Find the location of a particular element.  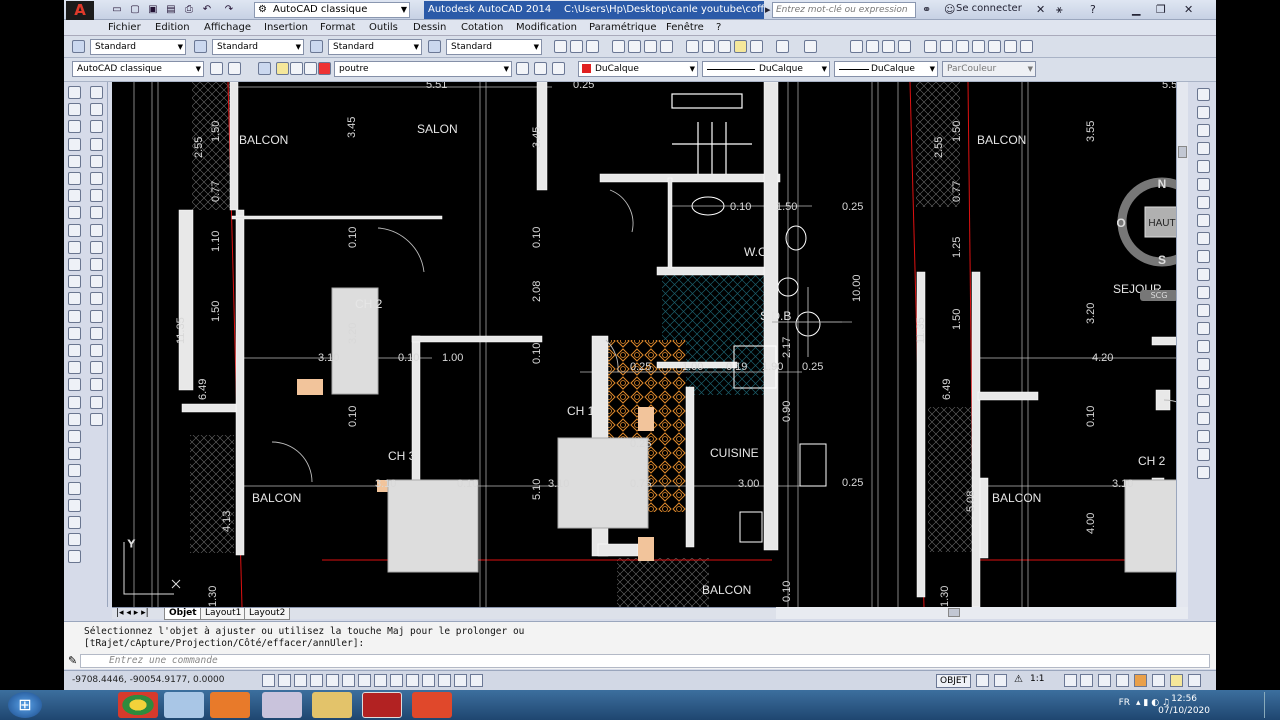

restore-icon: ❐ is located at coordinates (1161, 9).